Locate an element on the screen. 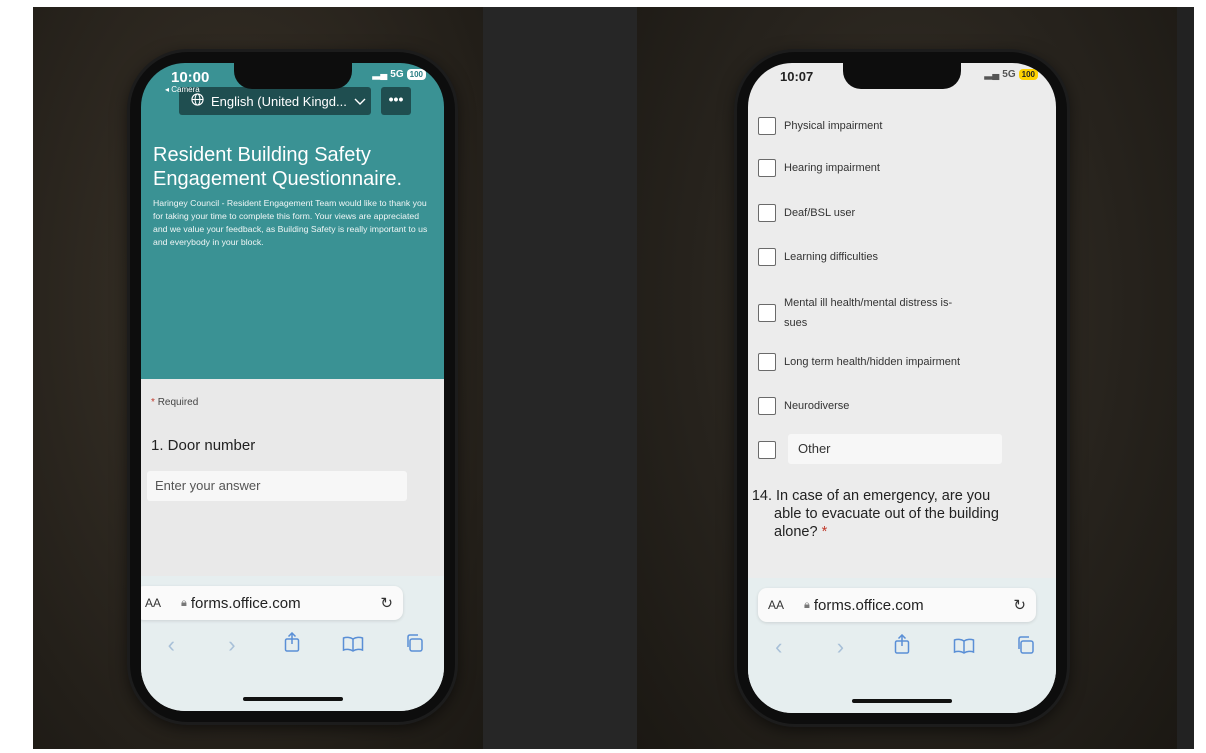 Image resolution: width=1206 pixels, height=753 pixels. option-long-term-health: Long term health/hidden impairment is located at coordinates (859, 362).